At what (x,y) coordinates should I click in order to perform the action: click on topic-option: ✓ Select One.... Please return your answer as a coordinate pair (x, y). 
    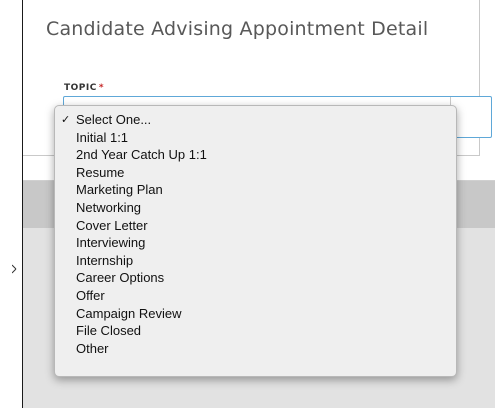
    Looking at the image, I should click on (255, 120).